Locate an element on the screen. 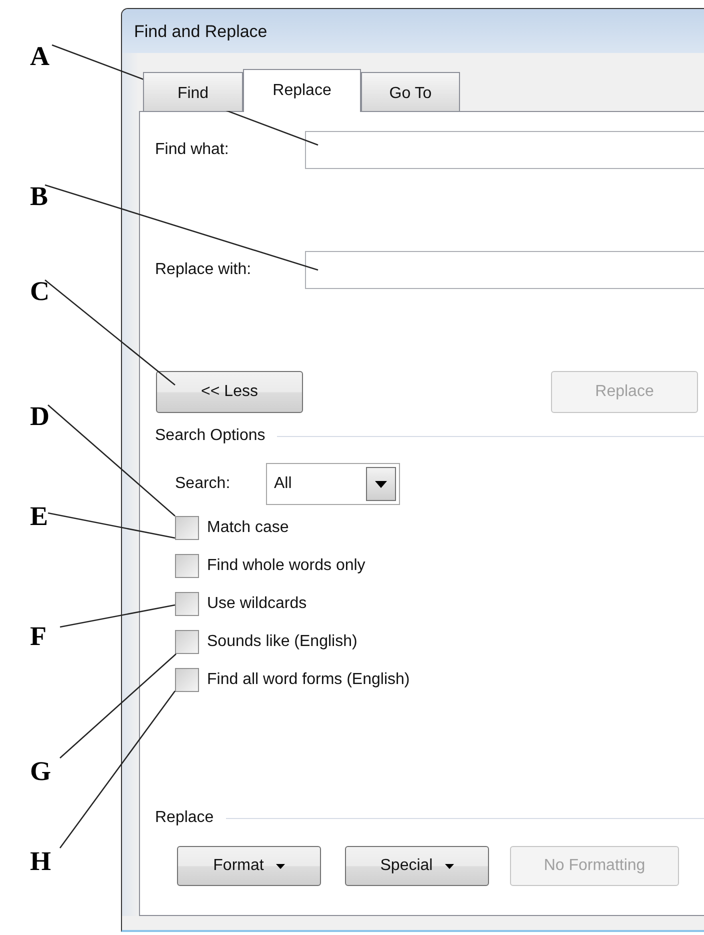  callout-letter: F is located at coordinates (38, 636).